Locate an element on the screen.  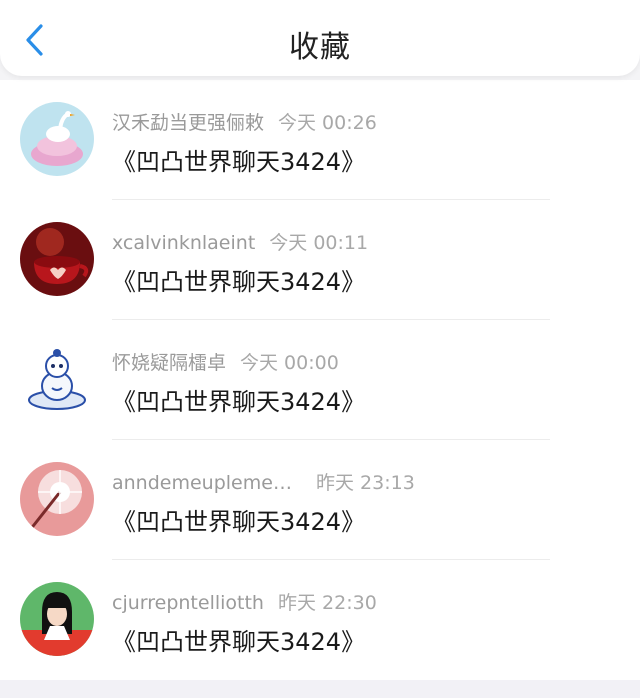
porcelain-figure-avatar is located at coordinates (57, 379).